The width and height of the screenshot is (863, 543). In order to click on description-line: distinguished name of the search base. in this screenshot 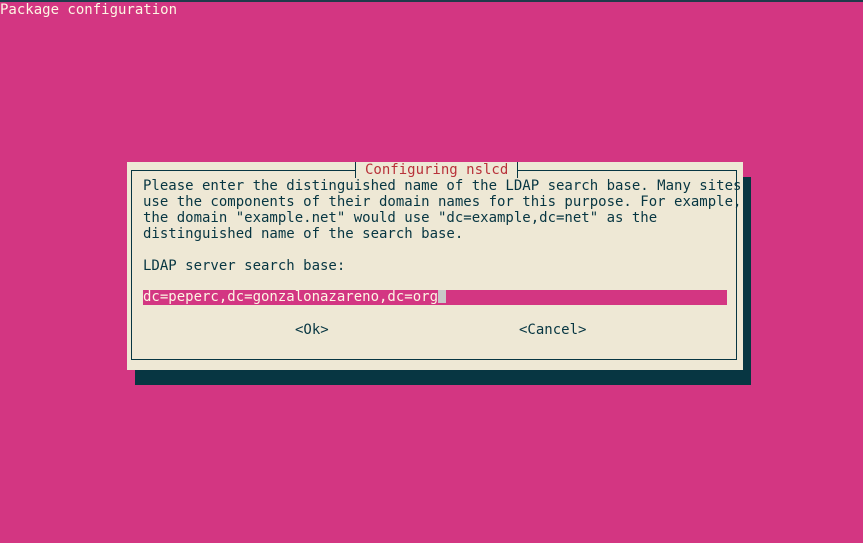, I will do `click(303, 234)`.